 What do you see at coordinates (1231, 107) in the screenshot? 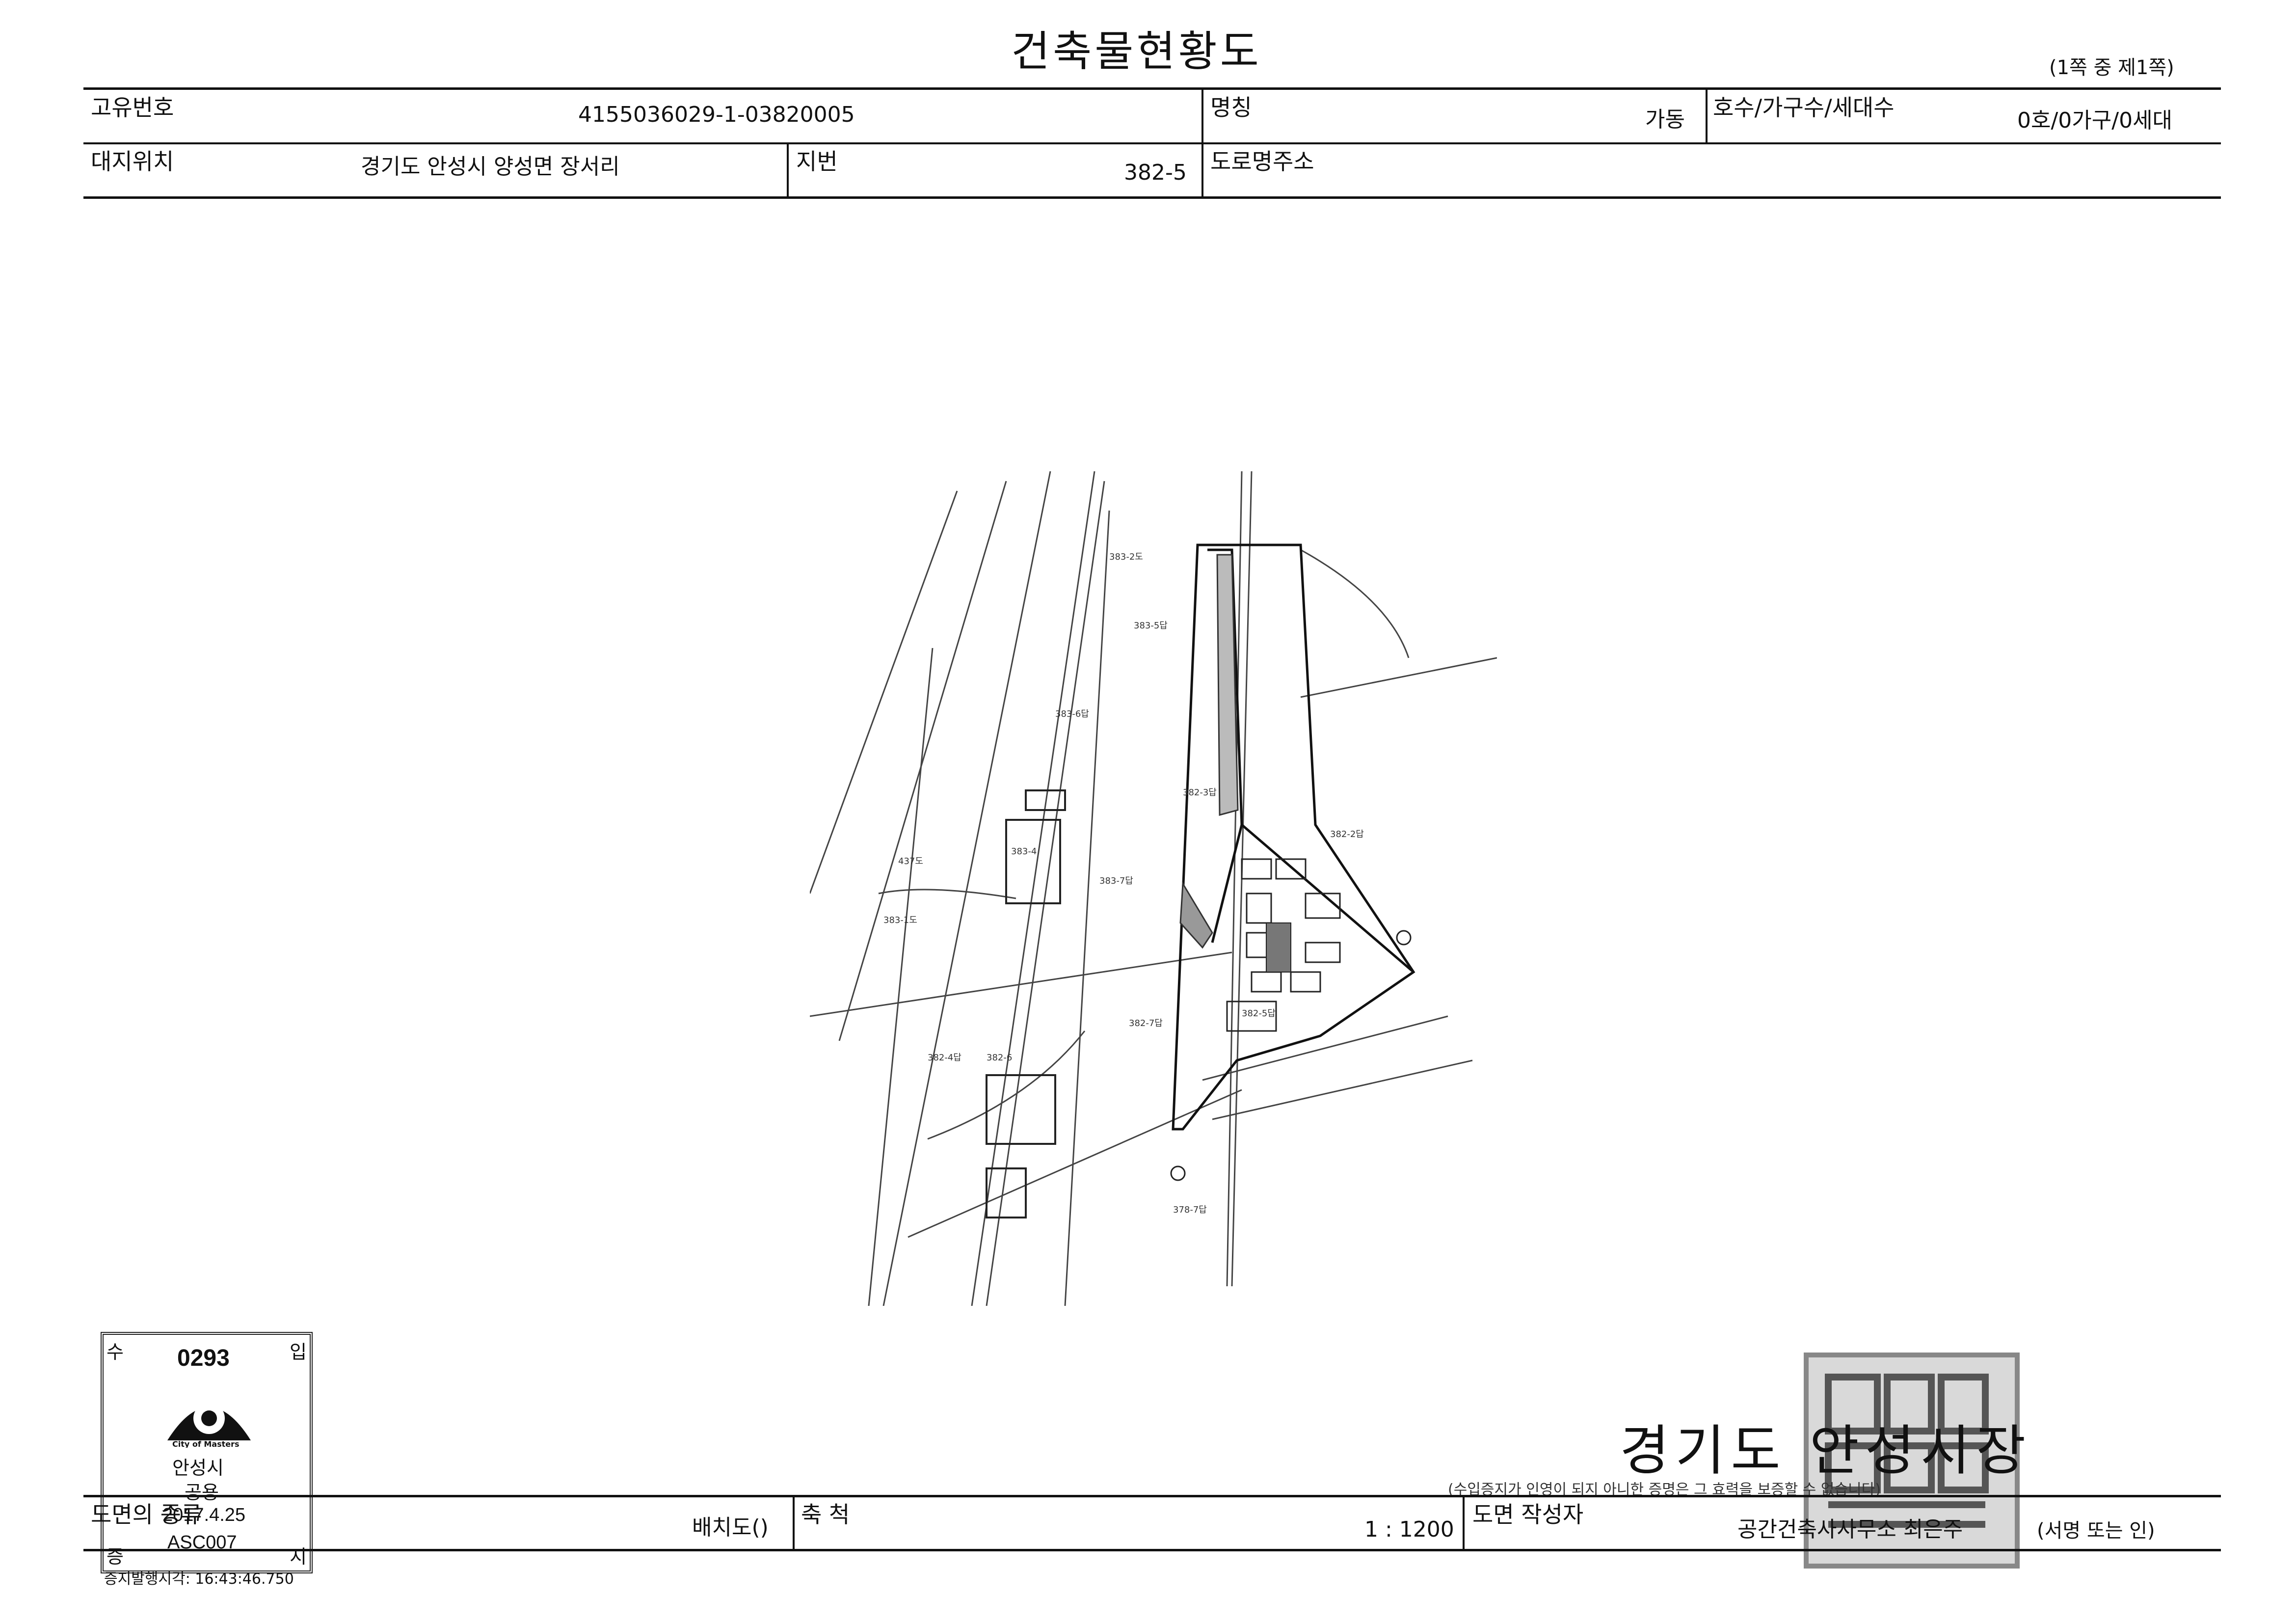
I see `name-label: 명칭` at bounding box center [1231, 107].